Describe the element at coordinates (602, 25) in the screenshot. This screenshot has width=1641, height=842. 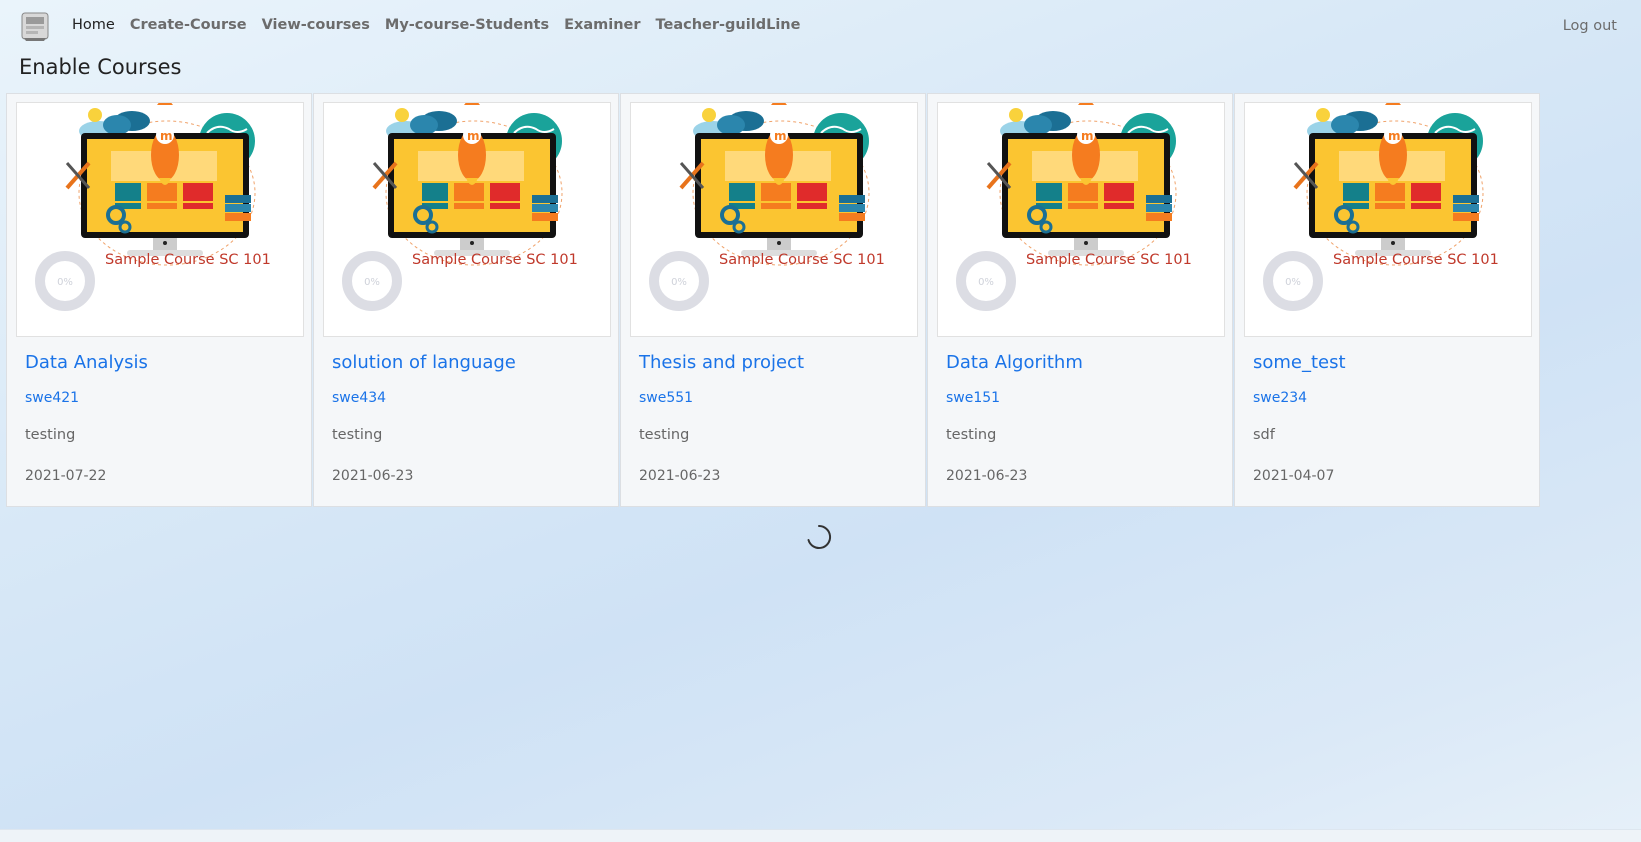
I see `nav-examiner: Examiner` at that location.